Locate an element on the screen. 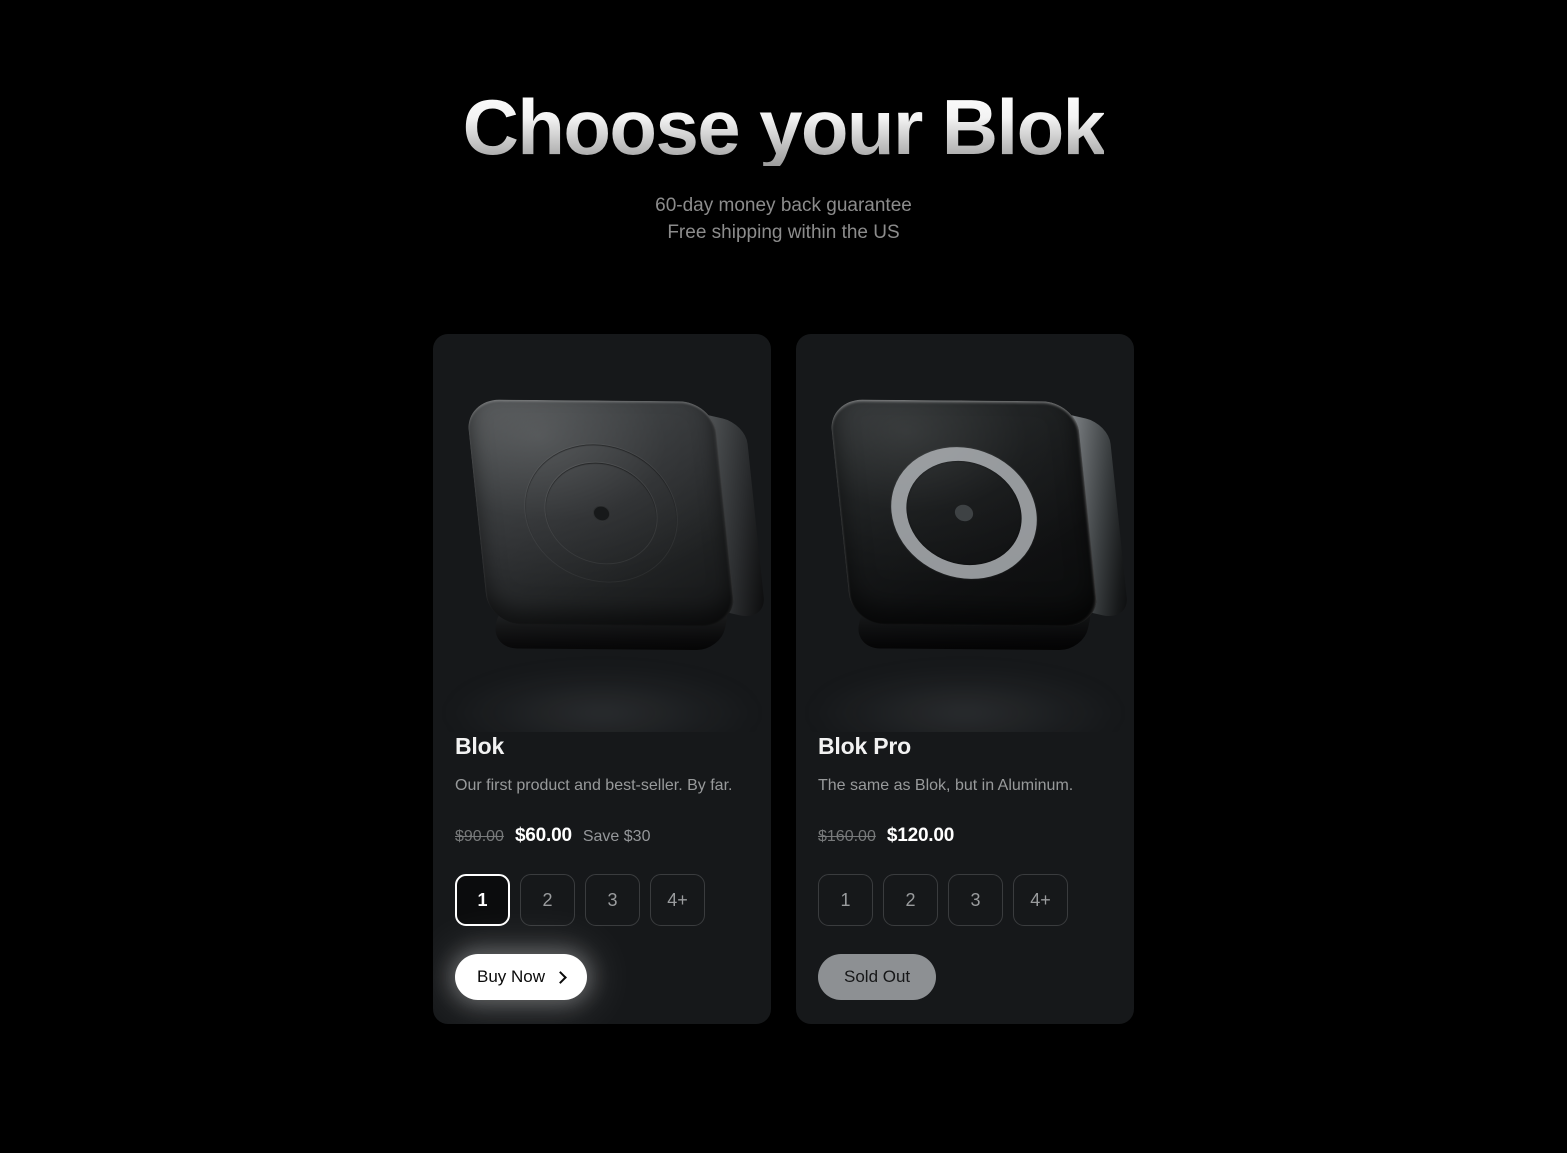 Image resolution: width=1567 pixels, height=1153 pixels. blok-3d-model is located at coordinates (609, 520).